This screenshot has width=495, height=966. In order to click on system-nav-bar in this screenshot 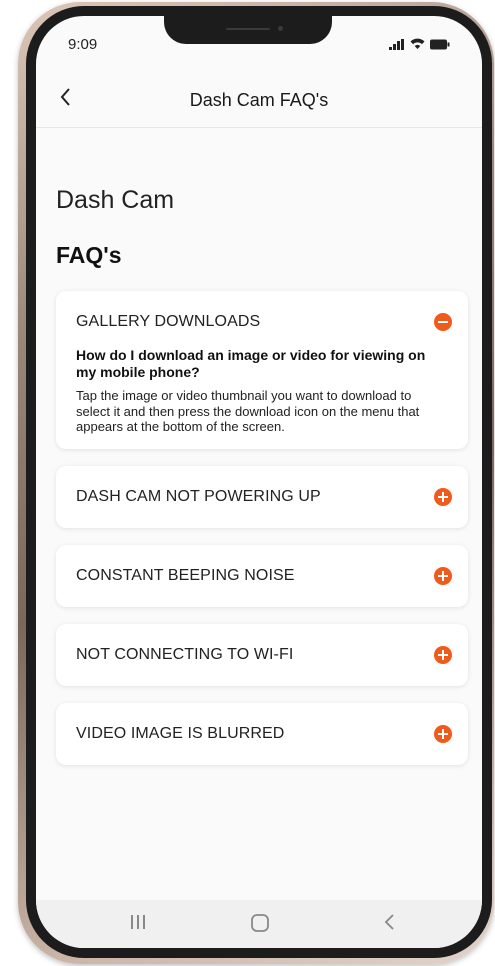, I will do `click(259, 924)`.